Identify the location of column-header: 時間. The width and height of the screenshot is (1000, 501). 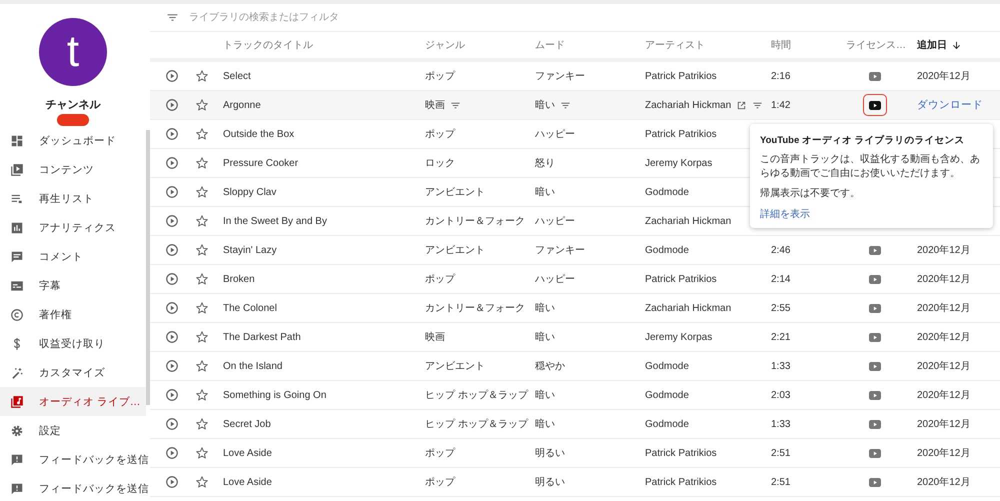
(781, 45).